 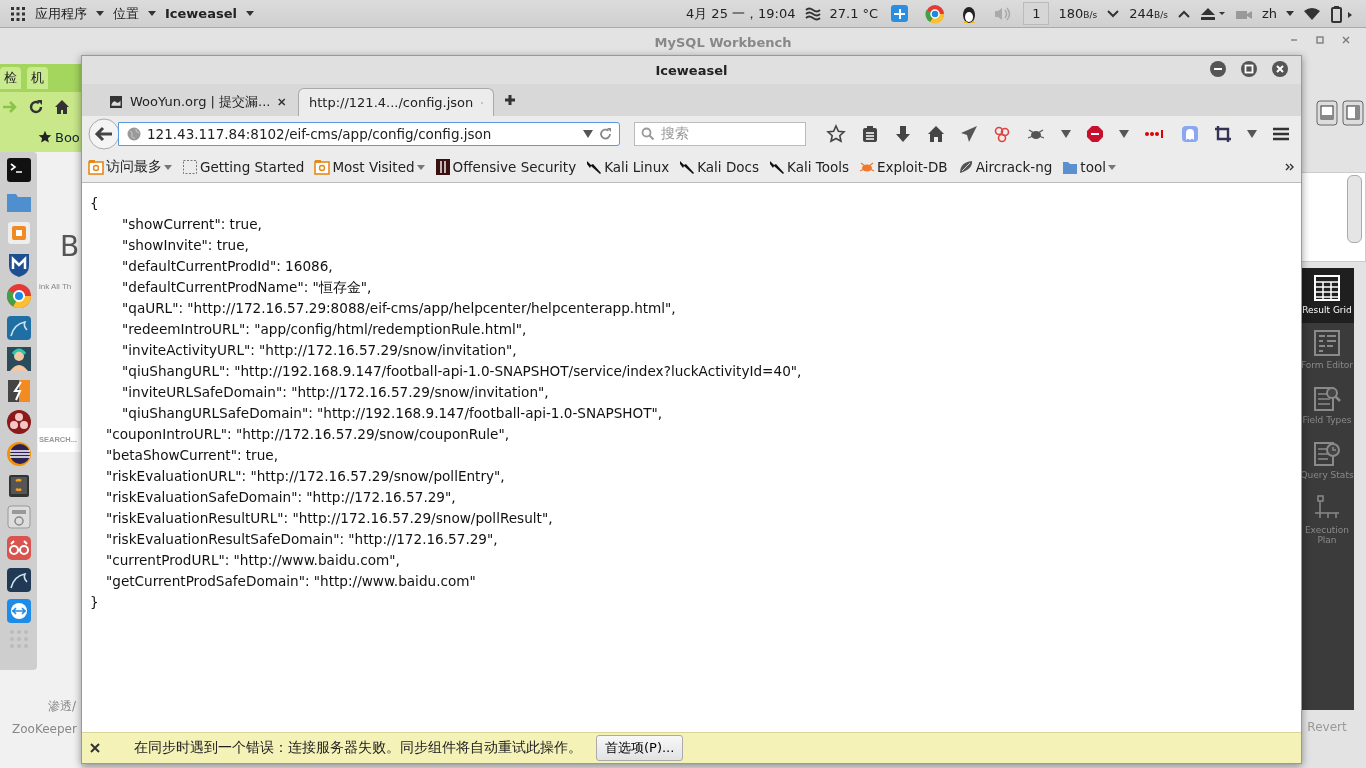 I want to click on figure-icon, so click(x=18, y=359).